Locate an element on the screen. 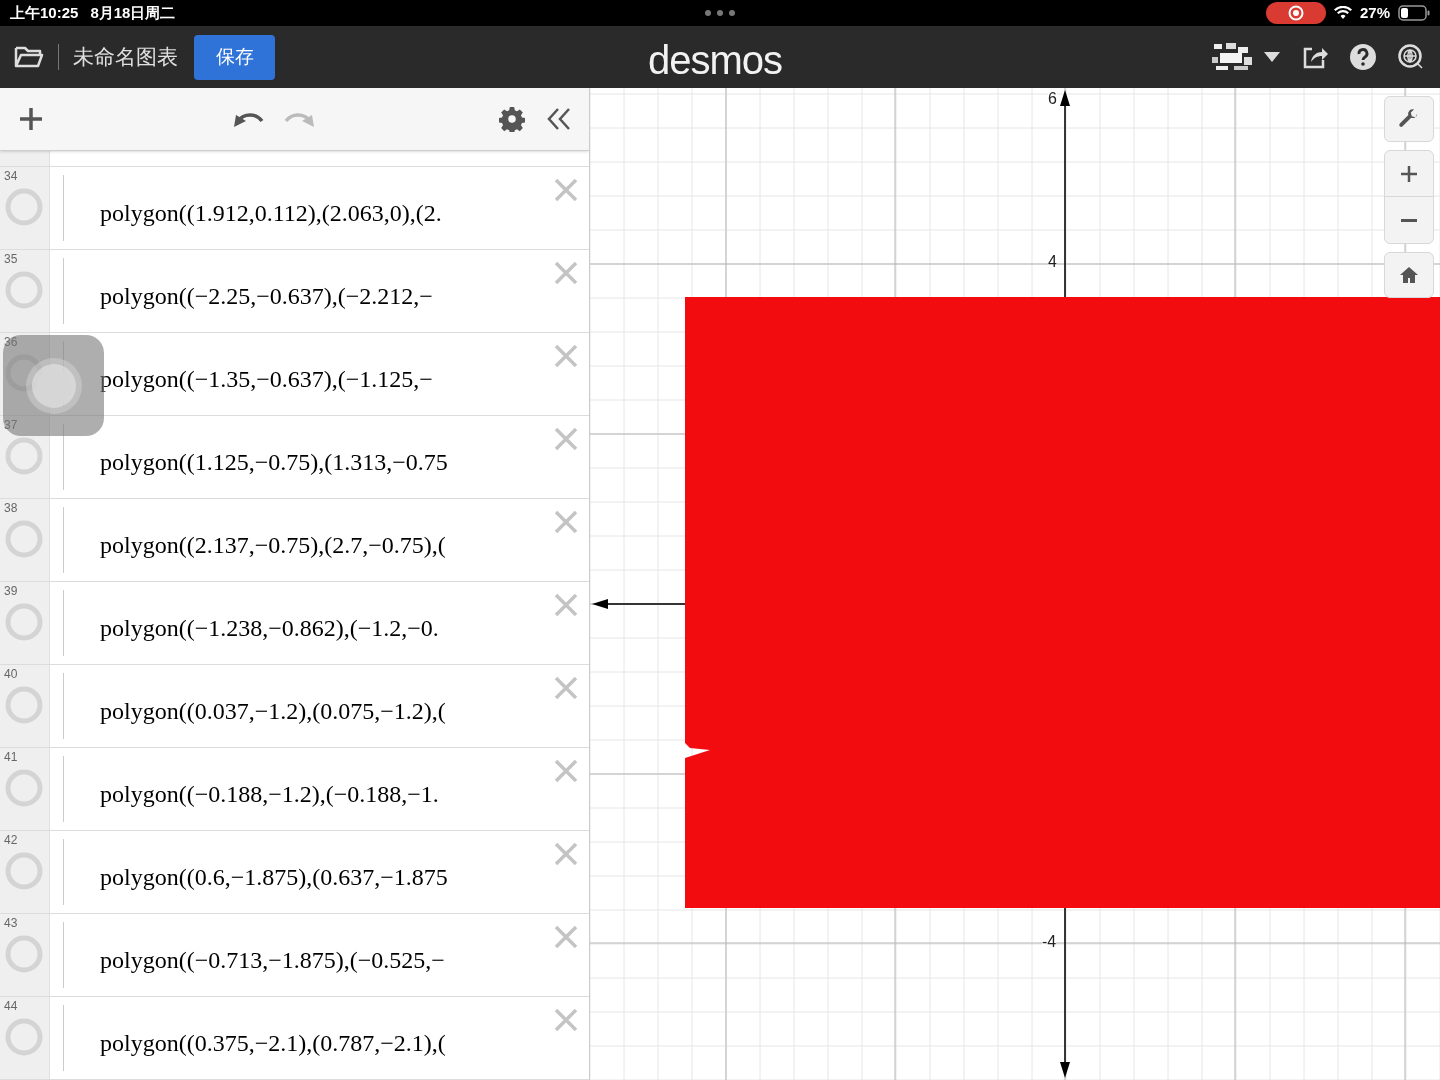  status-time: 上午10:25 is located at coordinates (44, 12).